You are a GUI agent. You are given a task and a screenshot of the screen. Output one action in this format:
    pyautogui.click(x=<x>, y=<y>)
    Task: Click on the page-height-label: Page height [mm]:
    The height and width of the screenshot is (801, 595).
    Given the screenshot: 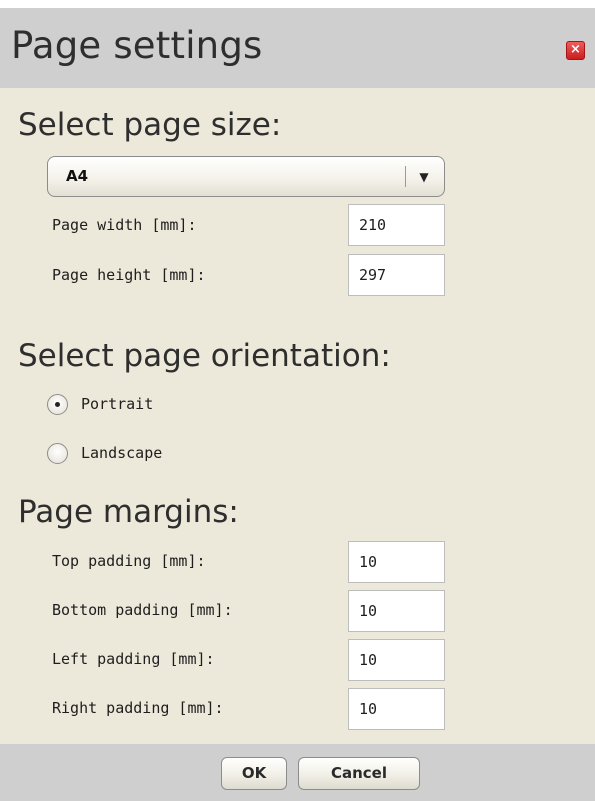 What is the action you would take?
    pyautogui.click(x=129, y=275)
    